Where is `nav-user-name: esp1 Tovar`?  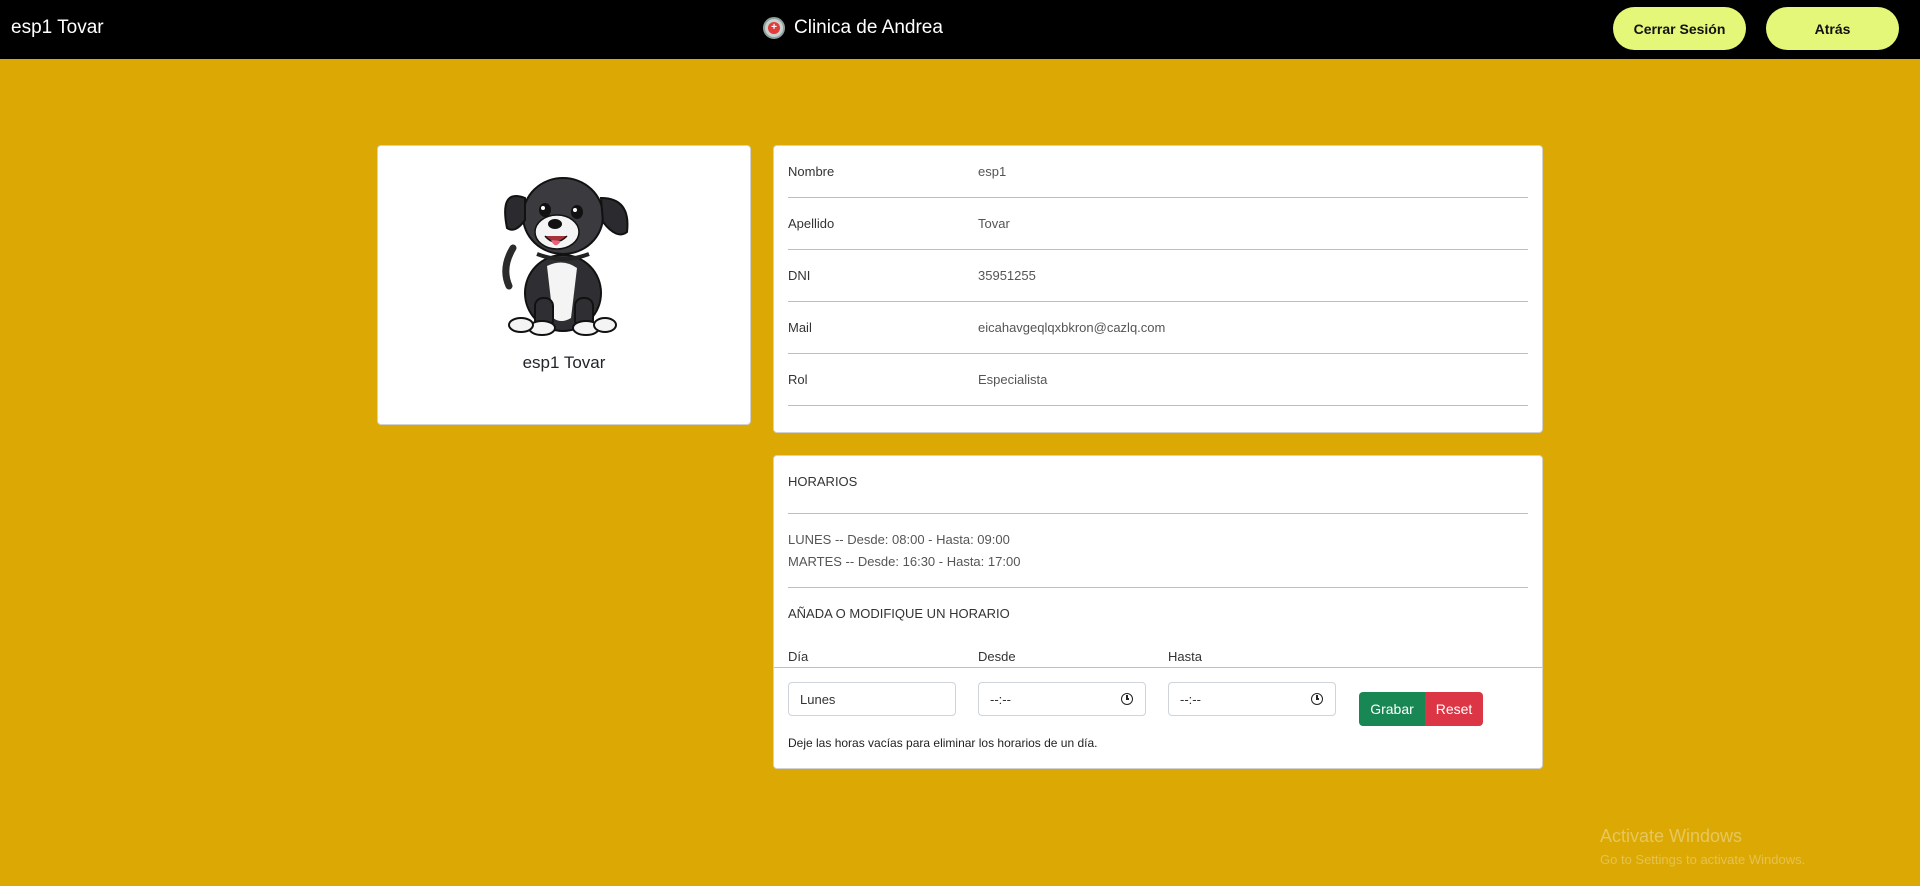
nav-user-name: esp1 Tovar is located at coordinates (57, 27).